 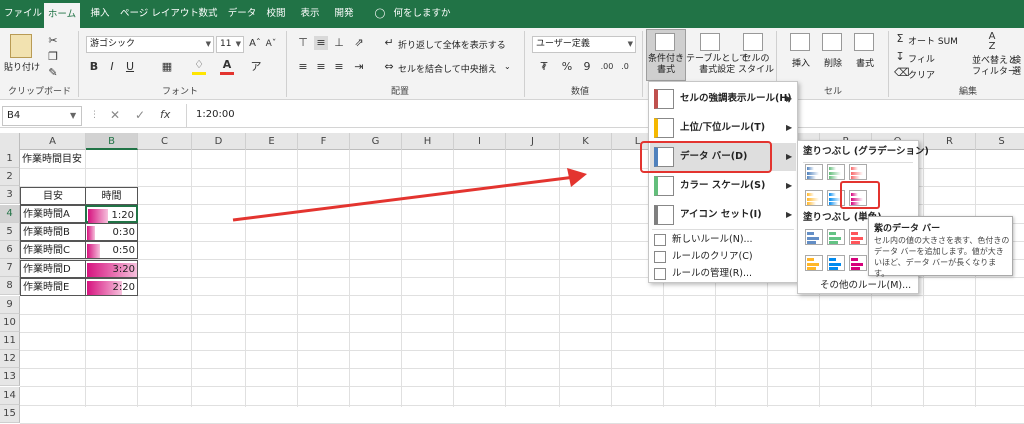 I want to click on sheet-title: 作業時間目安, so click(x=52, y=160).